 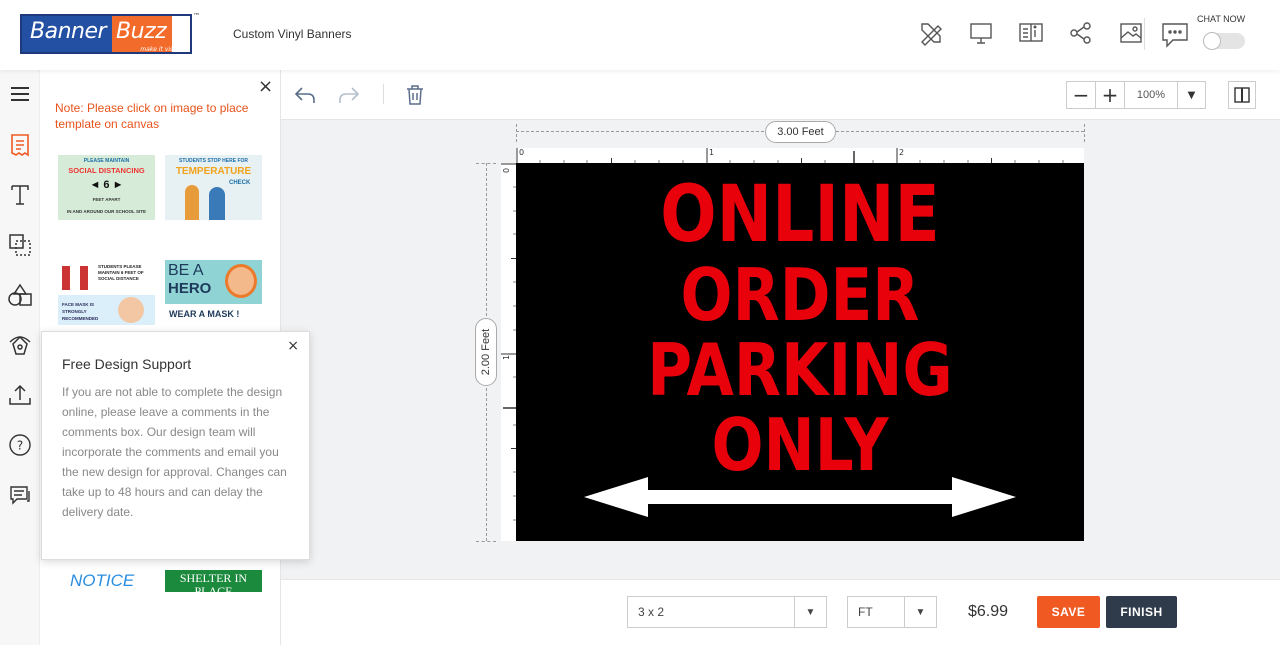 What do you see at coordinates (196, 16) in the screenshot?
I see `logo-tm: ™` at bounding box center [196, 16].